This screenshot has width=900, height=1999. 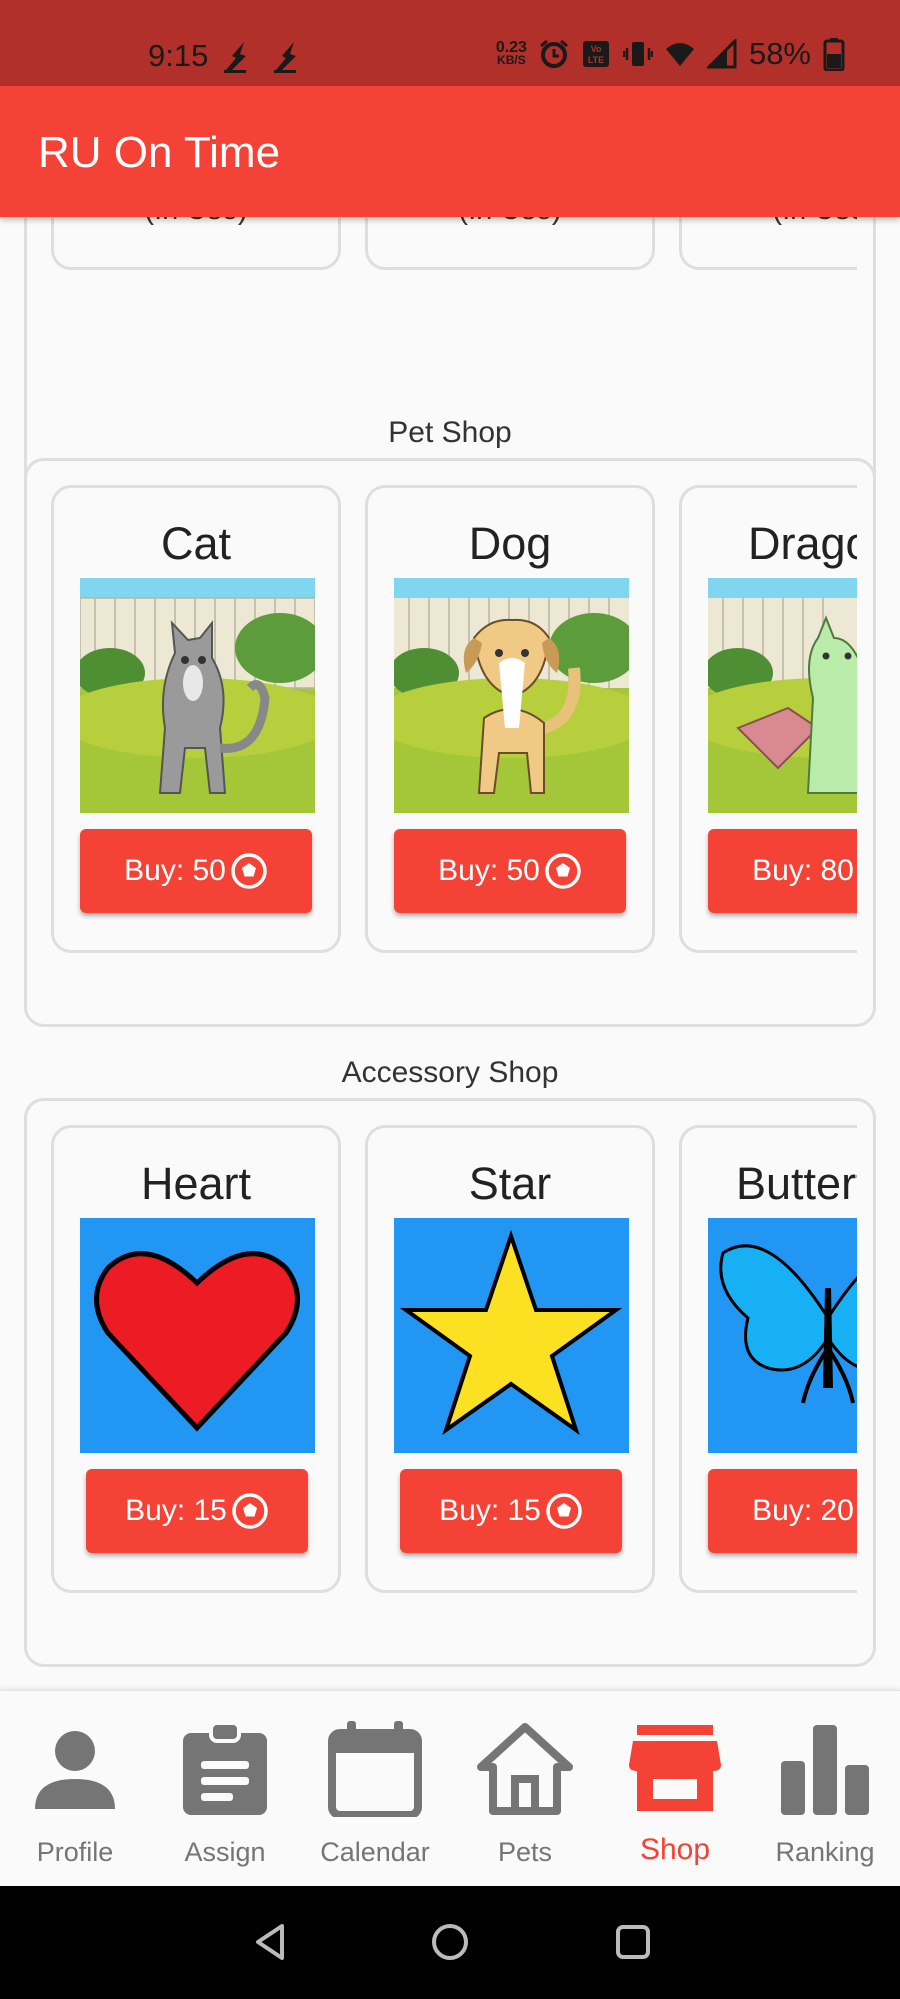 I want to click on nav-label: Calendar, so click(x=375, y=1852).